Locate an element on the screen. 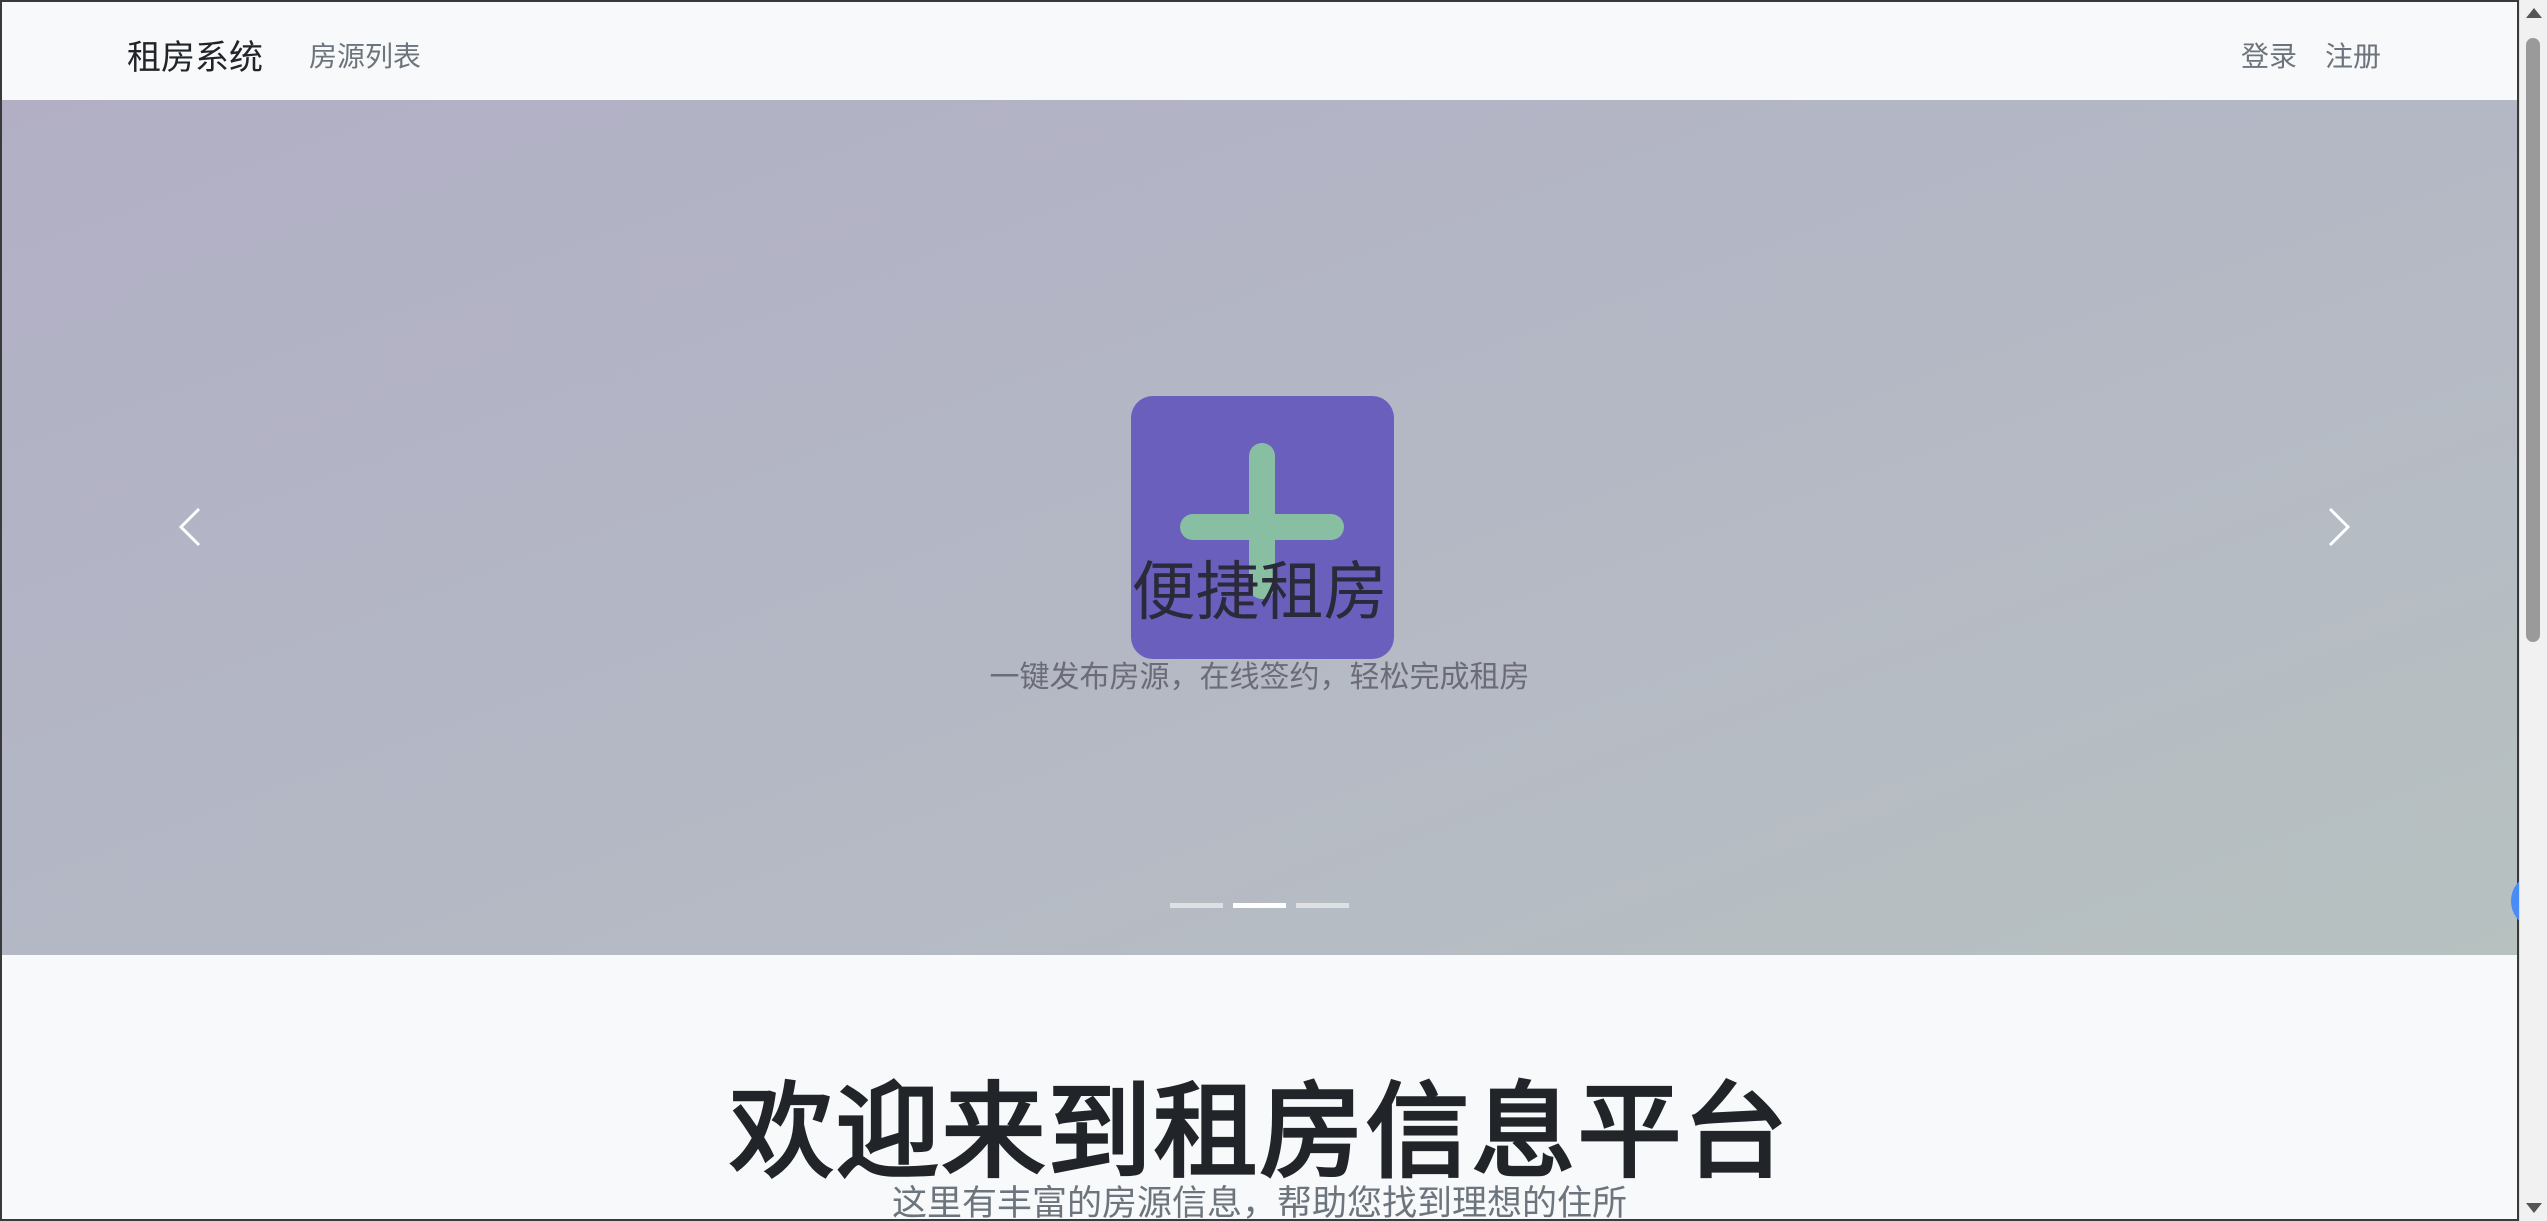 This screenshot has height=1221, width=2547. scrollbar-thumb is located at coordinates (2533, 340).